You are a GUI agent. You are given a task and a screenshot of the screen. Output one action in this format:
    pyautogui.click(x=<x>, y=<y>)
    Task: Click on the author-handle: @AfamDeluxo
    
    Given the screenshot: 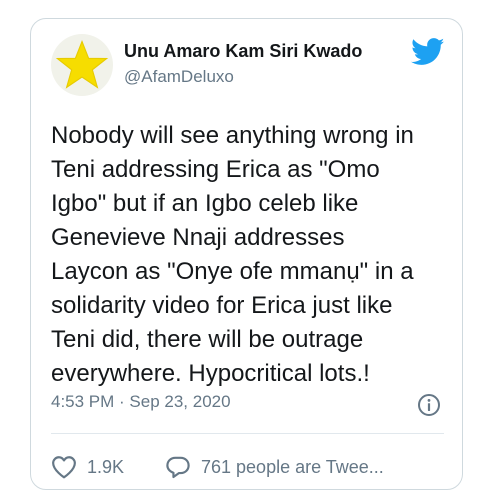 What is the action you would take?
    pyautogui.click(x=243, y=77)
    